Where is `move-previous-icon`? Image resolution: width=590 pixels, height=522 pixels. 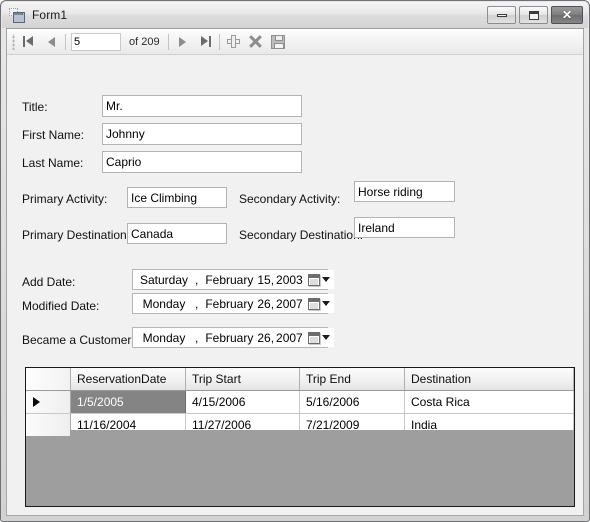
move-previous-icon is located at coordinates (51, 41).